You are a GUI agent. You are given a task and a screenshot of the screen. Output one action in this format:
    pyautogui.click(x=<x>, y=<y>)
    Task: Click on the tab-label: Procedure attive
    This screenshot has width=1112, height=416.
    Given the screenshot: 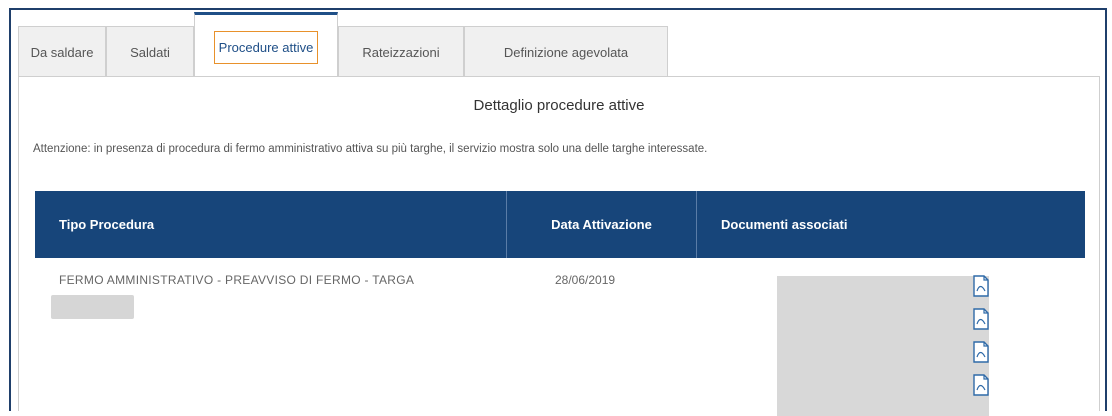 What is the action you would take?
    pyautogui.click(x=266, y=47)
    